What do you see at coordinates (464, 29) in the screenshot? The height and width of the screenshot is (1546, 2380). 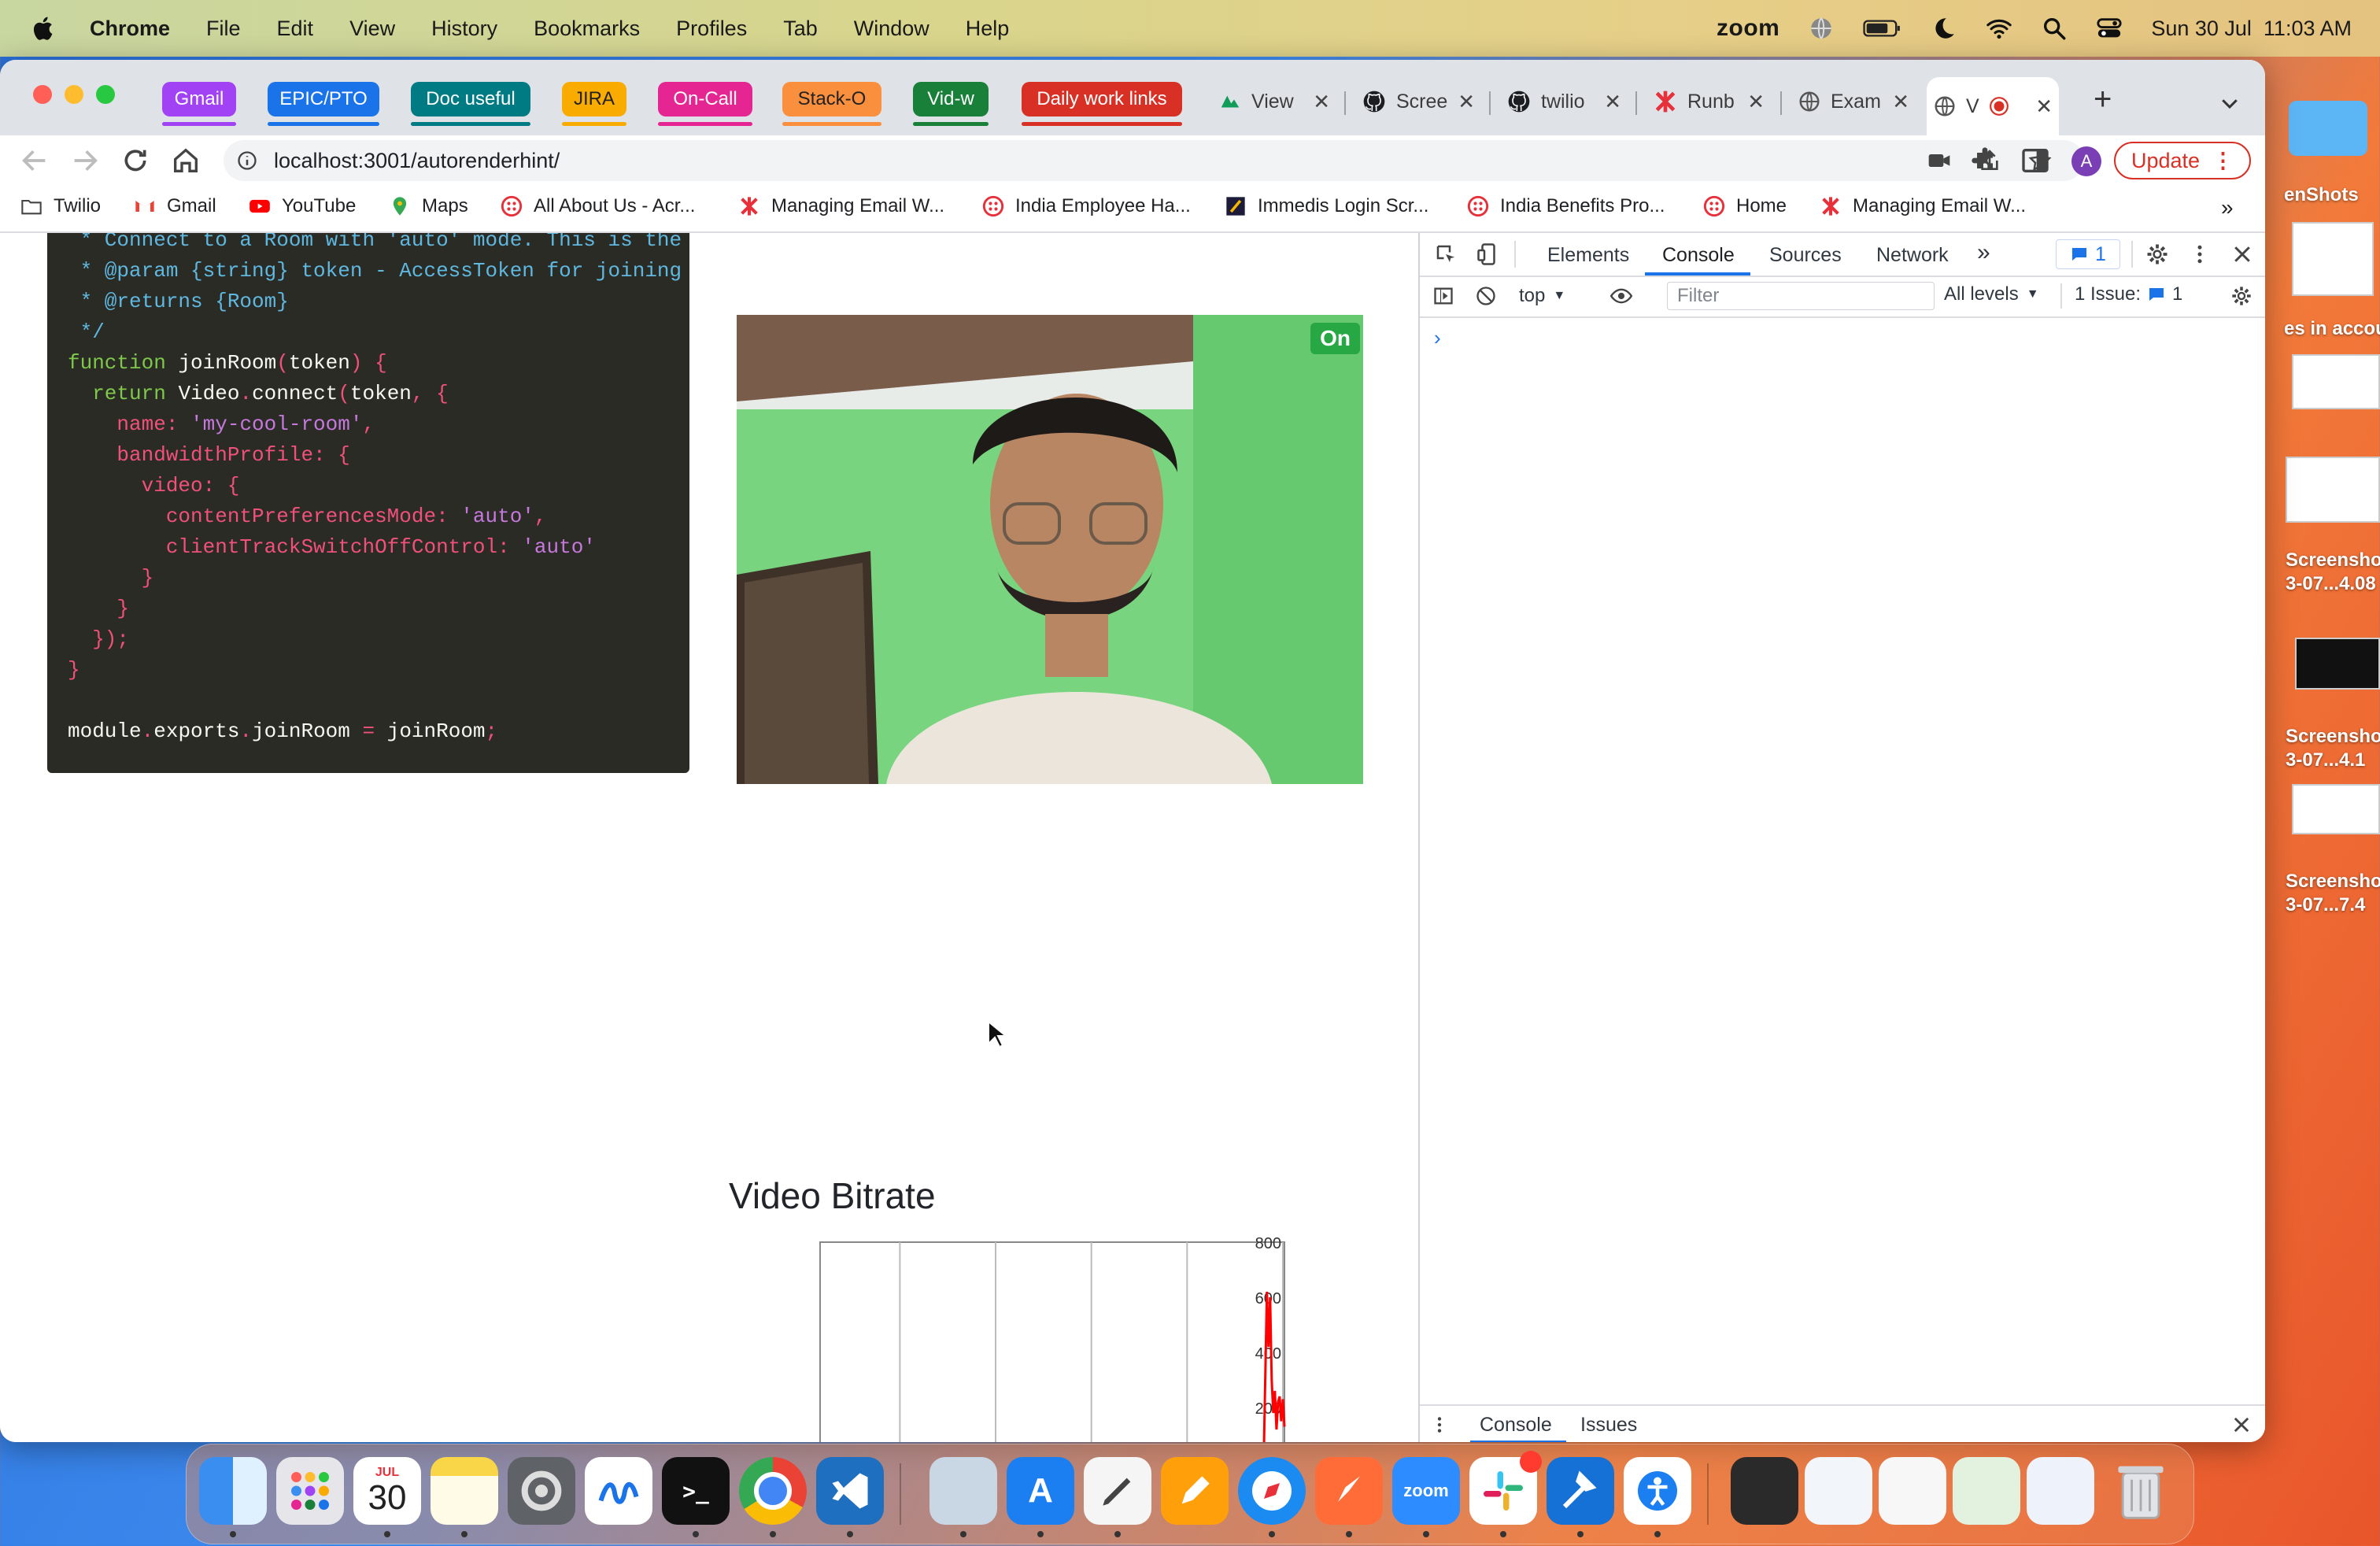 I see `menu-history: History` at bounding box center [464, 29].